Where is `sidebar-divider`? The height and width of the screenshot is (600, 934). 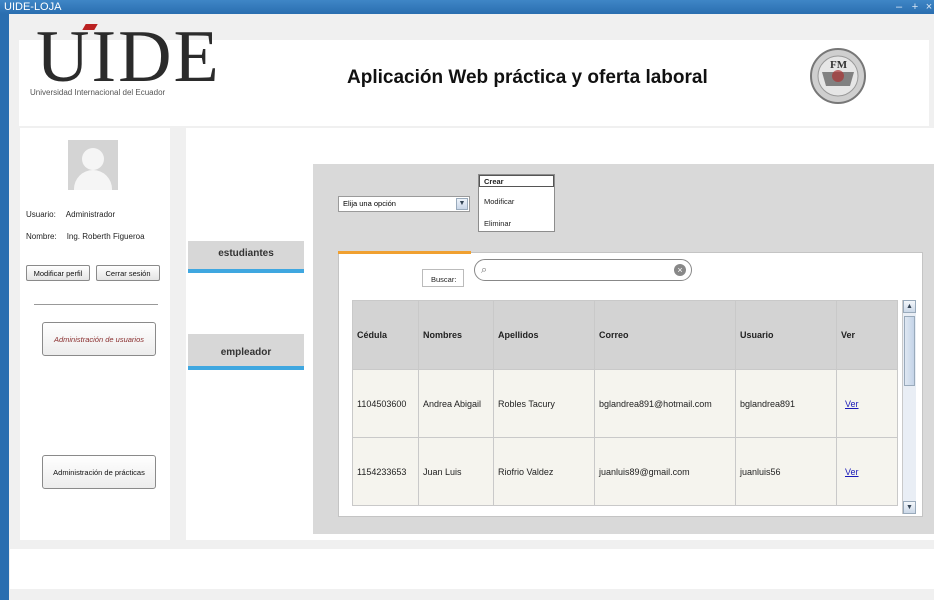
sidebar-divider is located at coordinates (96, 304).